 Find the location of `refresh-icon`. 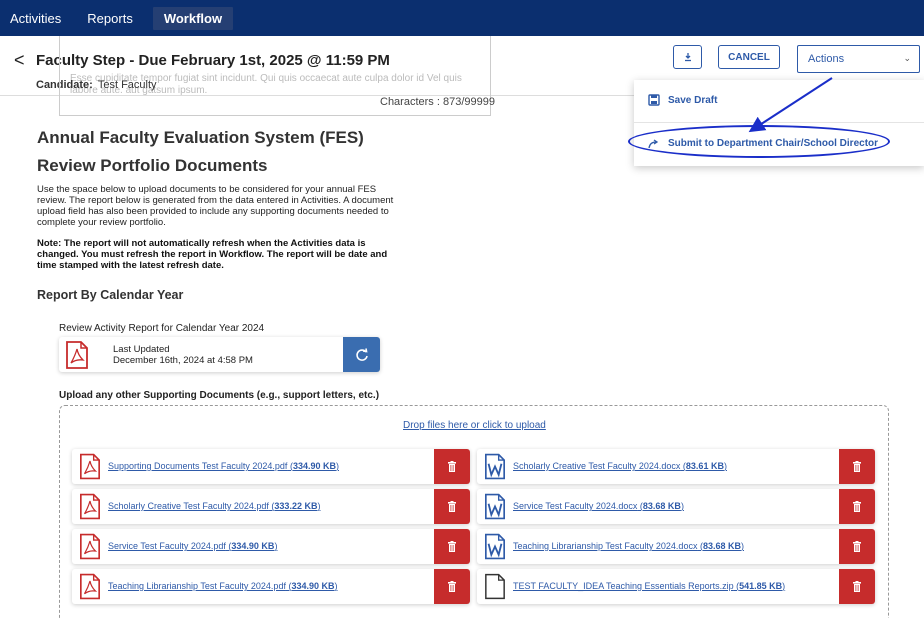

refresh-icon is located at coordinates (361, 354).